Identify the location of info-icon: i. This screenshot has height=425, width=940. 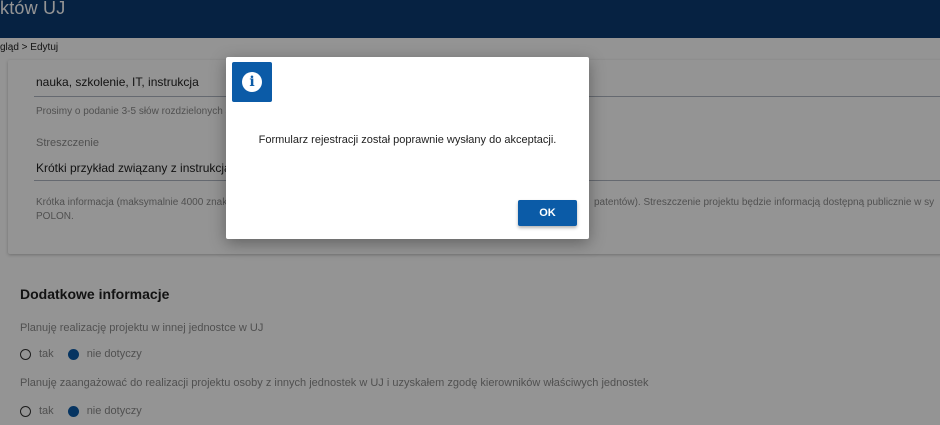
(252, 82).